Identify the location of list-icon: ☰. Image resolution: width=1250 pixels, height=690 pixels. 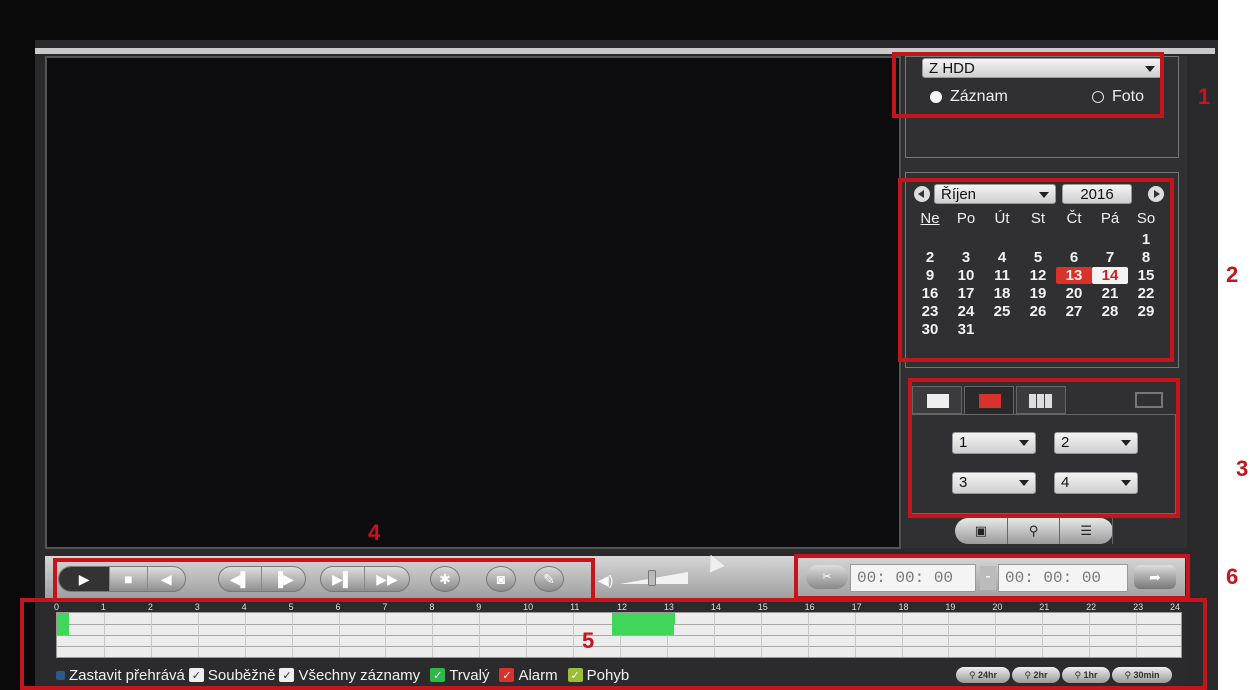
(1087, 531).